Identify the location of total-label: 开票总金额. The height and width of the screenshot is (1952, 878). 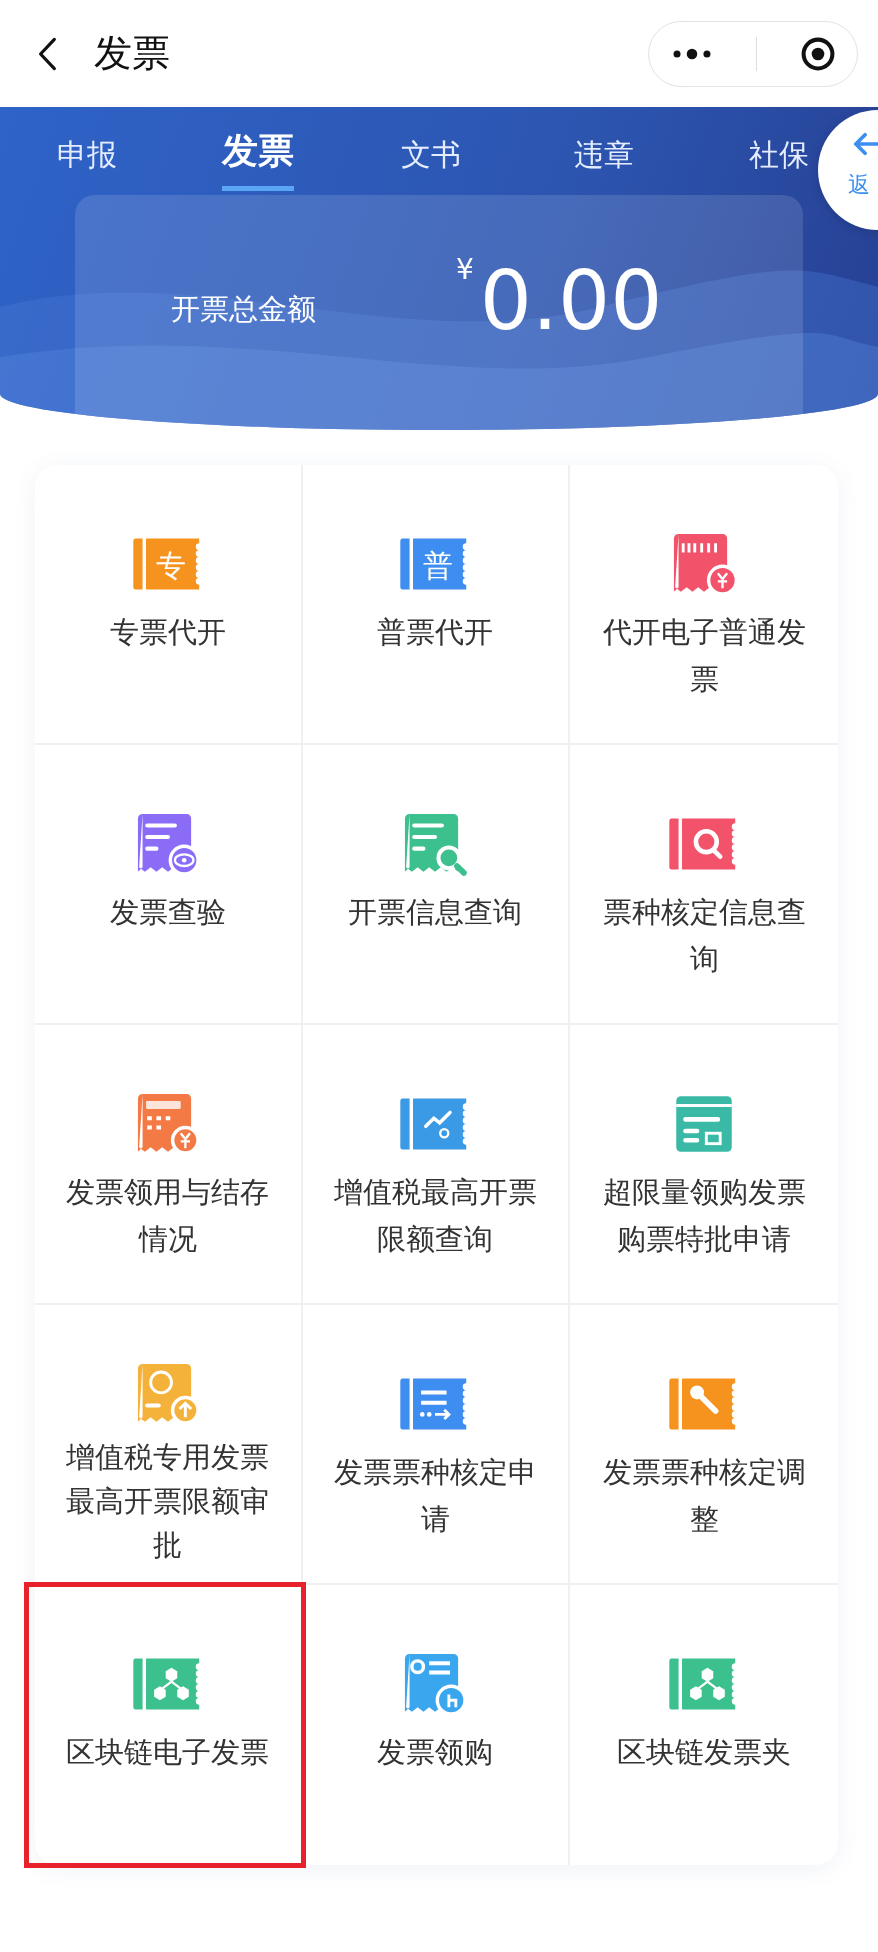
(244, 309).